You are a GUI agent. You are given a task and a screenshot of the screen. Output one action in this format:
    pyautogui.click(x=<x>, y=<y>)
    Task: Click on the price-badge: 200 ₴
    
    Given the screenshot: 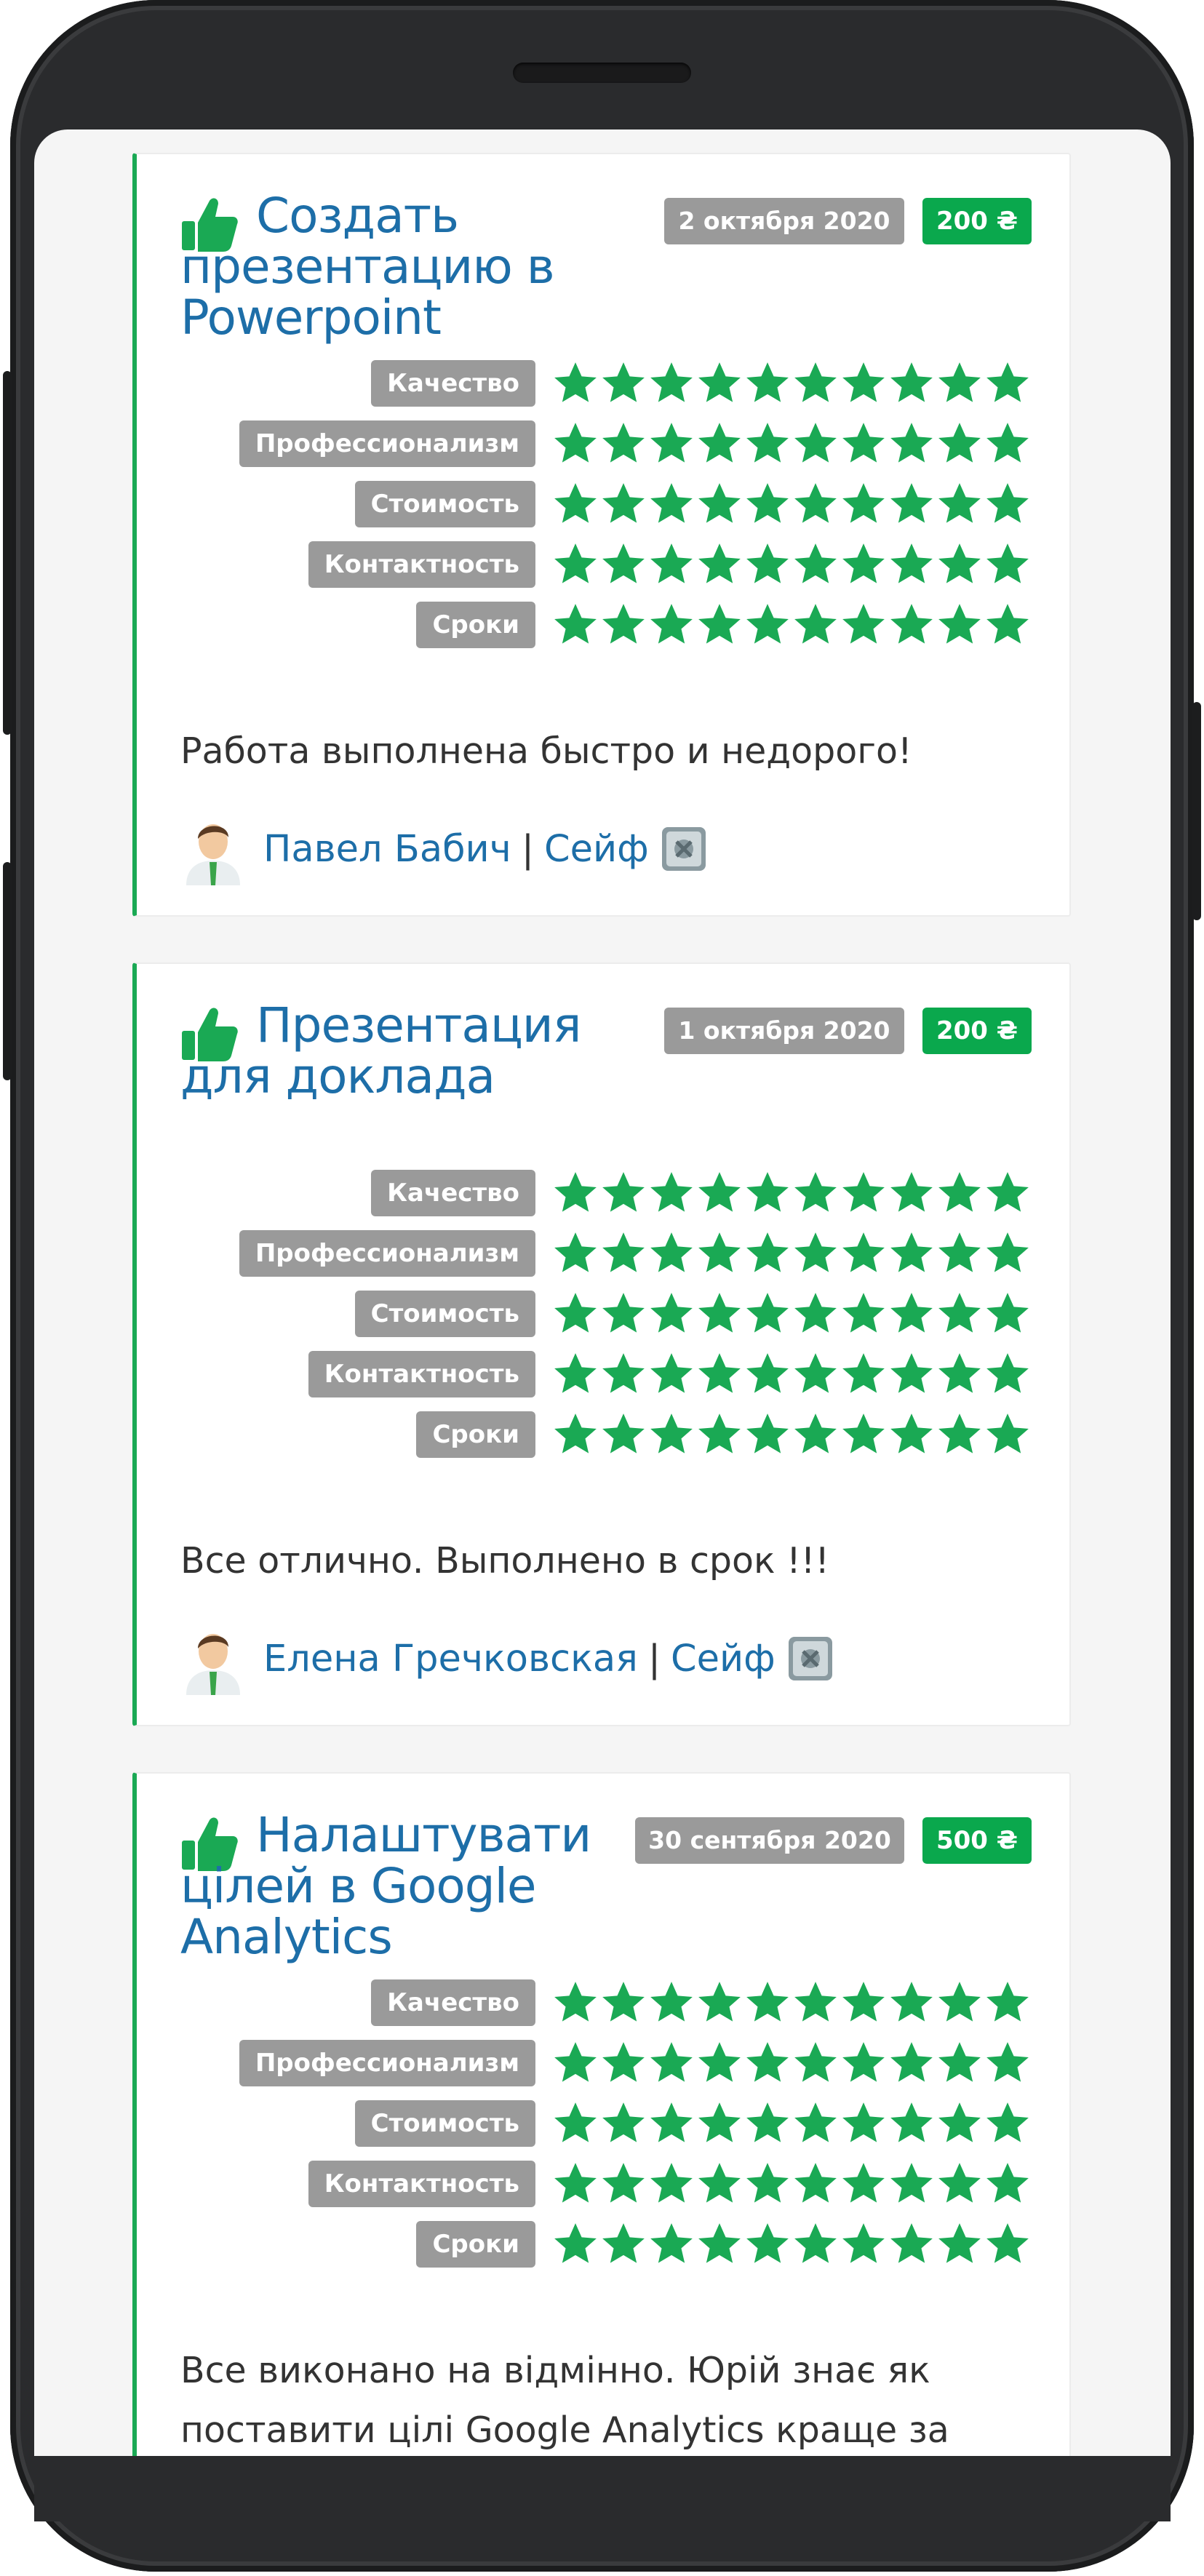 What is the action you would take?
    pyautogui.click(x=977, y=1031)
    